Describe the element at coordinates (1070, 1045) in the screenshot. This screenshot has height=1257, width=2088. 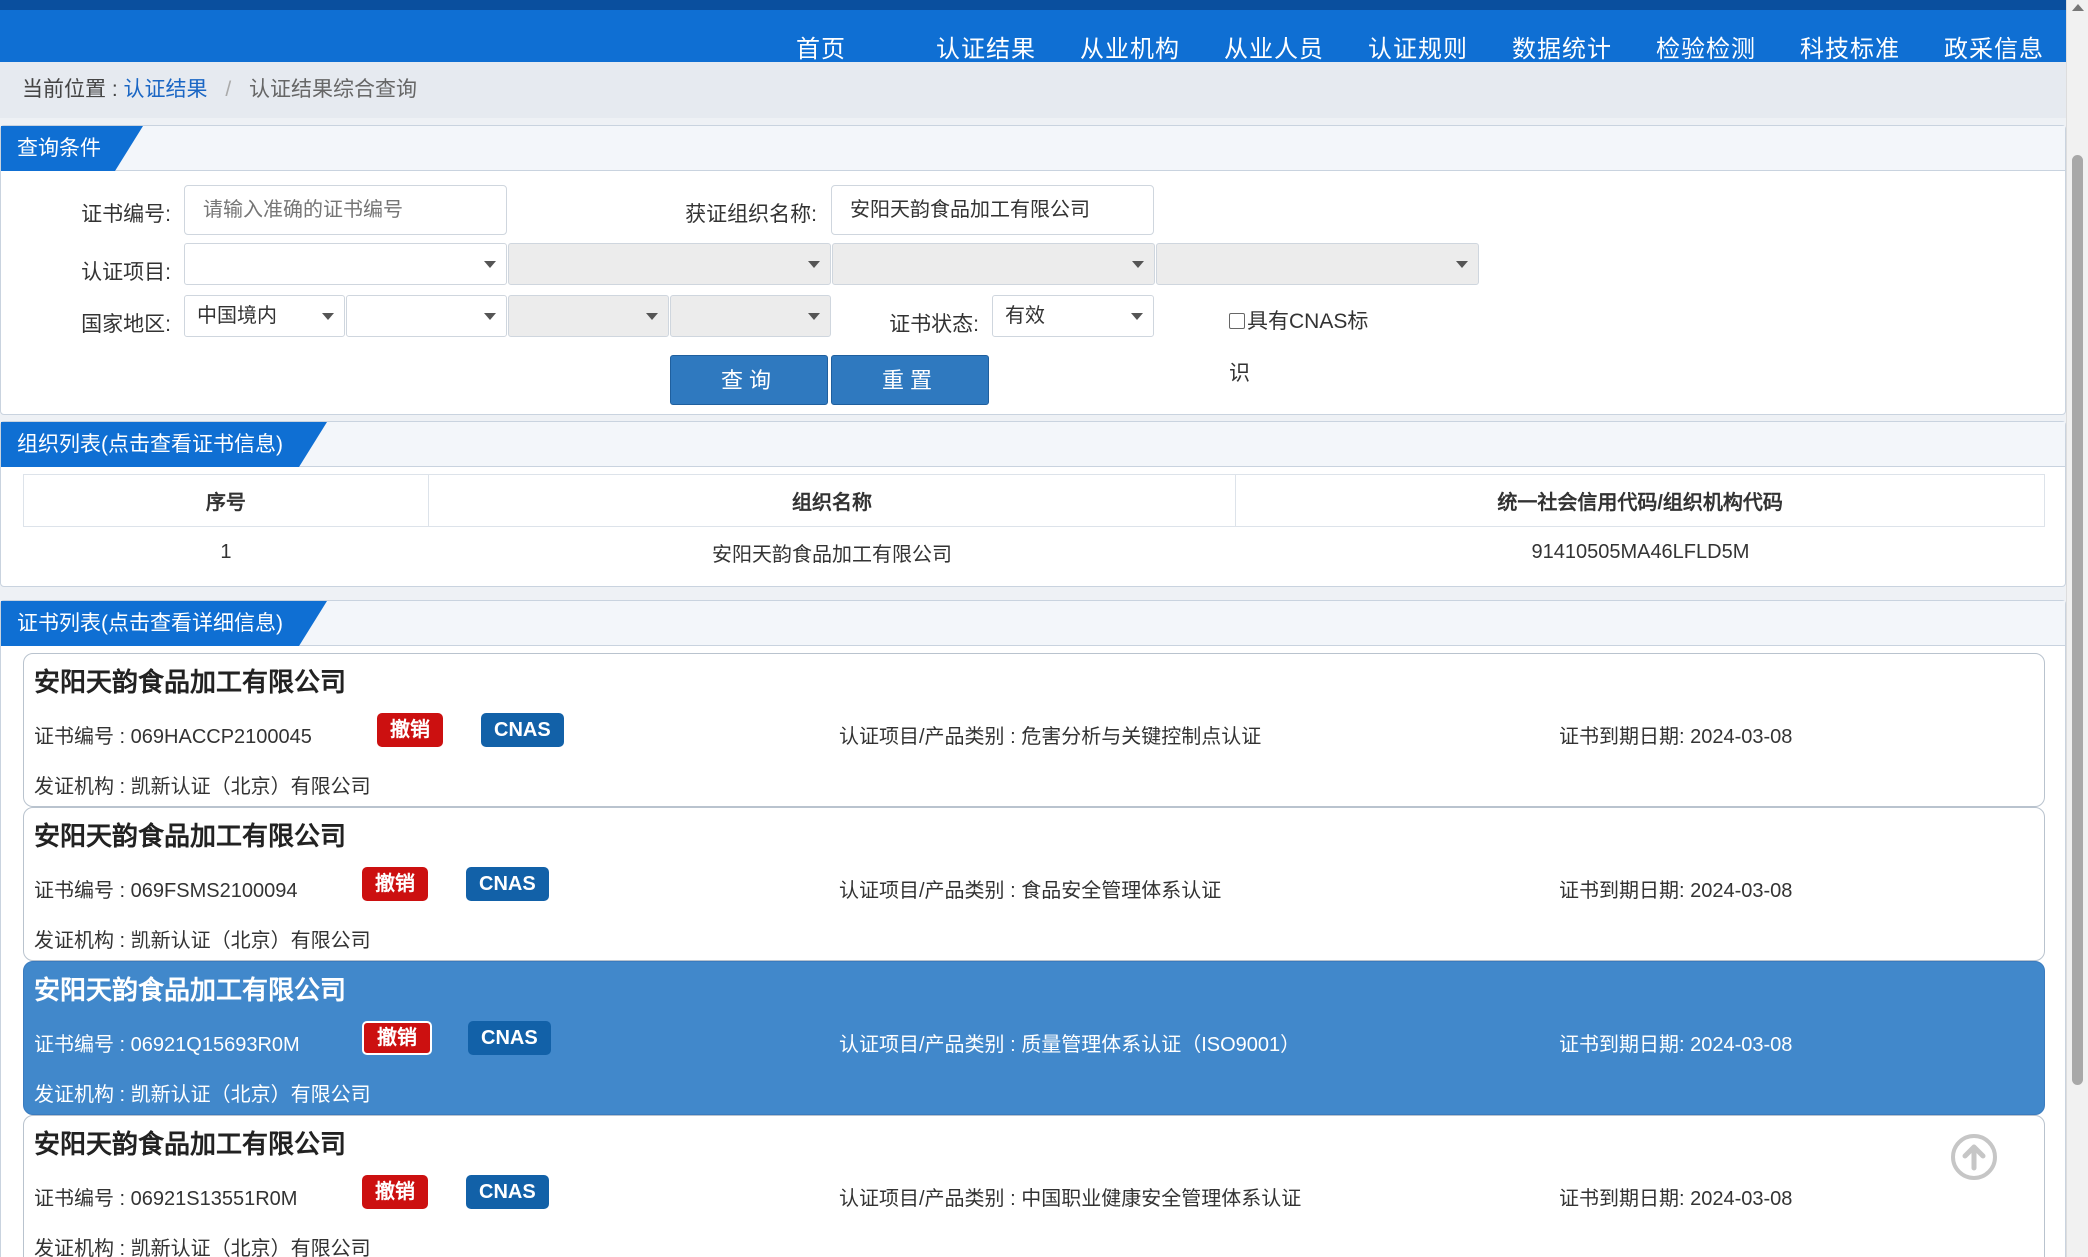
I see `cert-card-project: 认证项目/产品类别 : 质量管理体系认证（ISO9001）` at that location.